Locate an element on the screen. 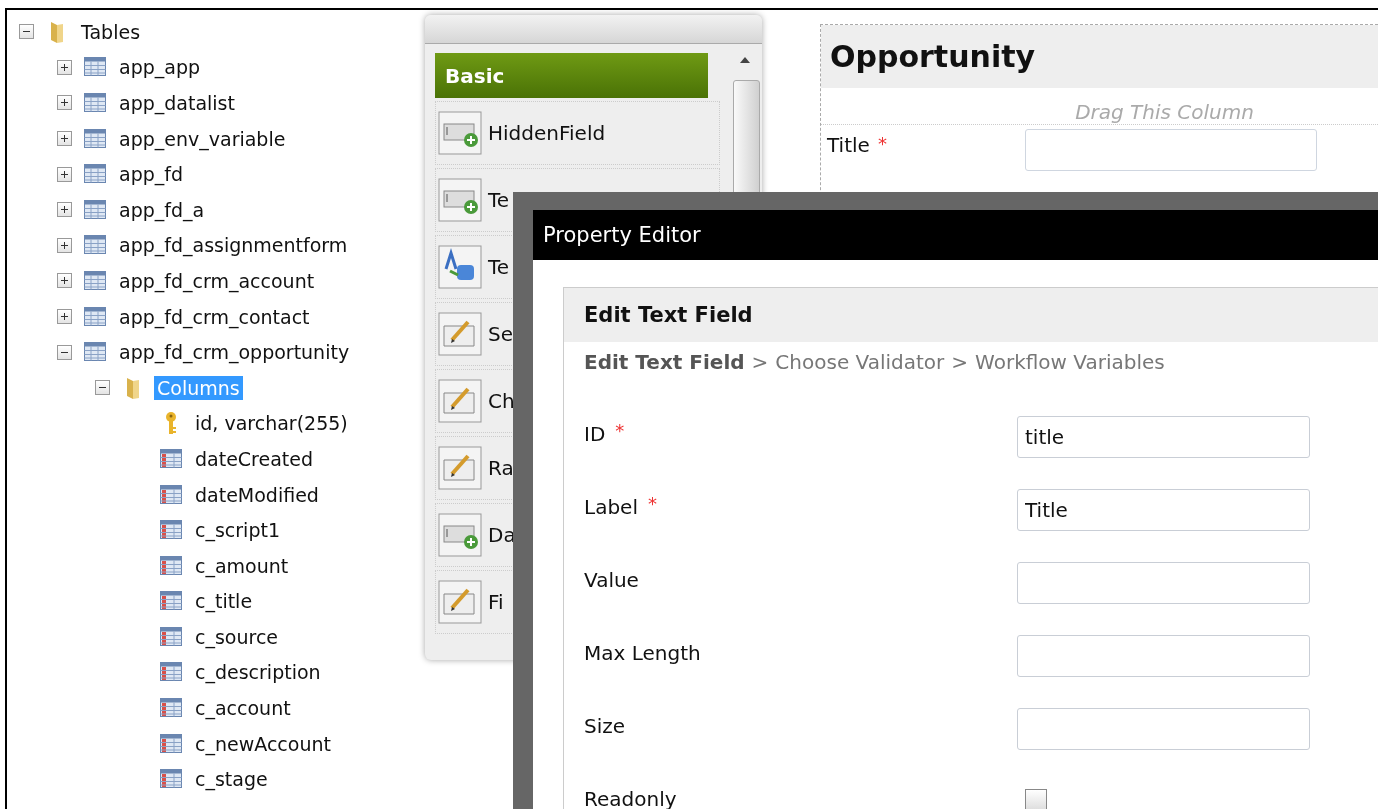 The height and width of the screenshot is (809, 1378). property-label: Value is located at coordinates (611, 580).